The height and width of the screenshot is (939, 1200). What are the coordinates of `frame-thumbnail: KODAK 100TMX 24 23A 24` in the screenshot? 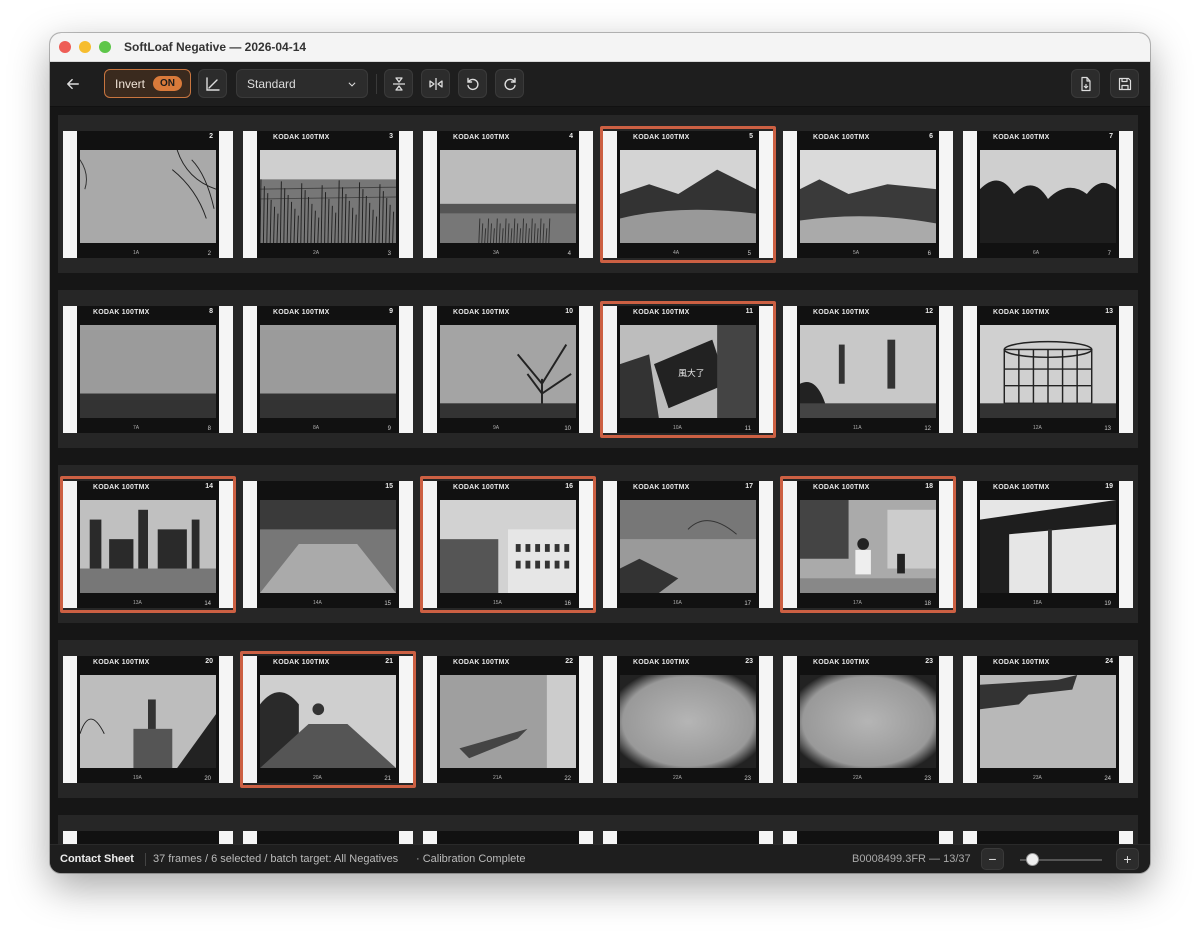 It's located at (1048, 719).